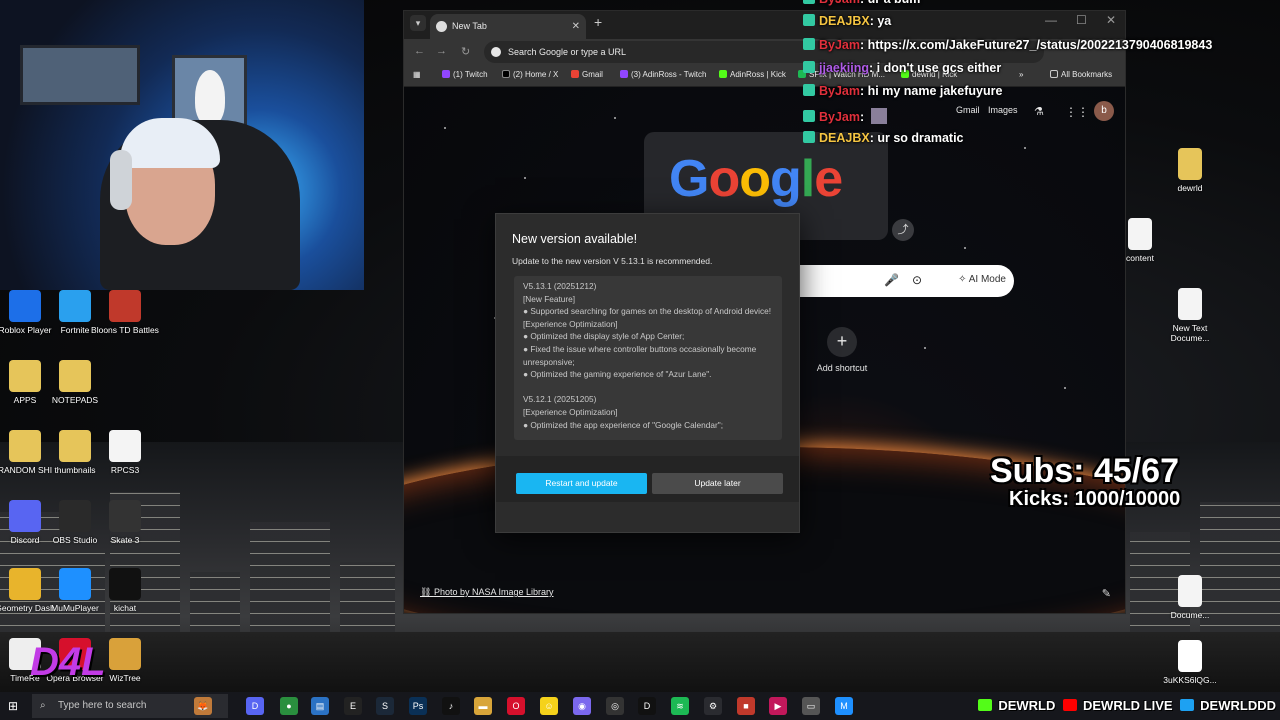 The width and height of the screenshot is (1280, 720). What do you see at coordinates (844, 138) in the screenshot?
I see `chat-username: DEAJBX` at bounding box center [844, 138].